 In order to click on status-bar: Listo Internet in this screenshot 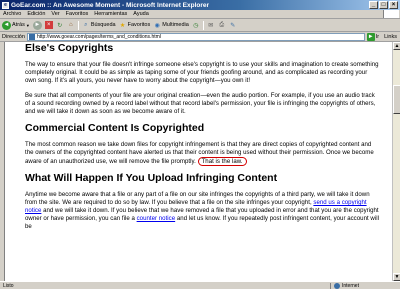, I will do `click(200, 285)`.